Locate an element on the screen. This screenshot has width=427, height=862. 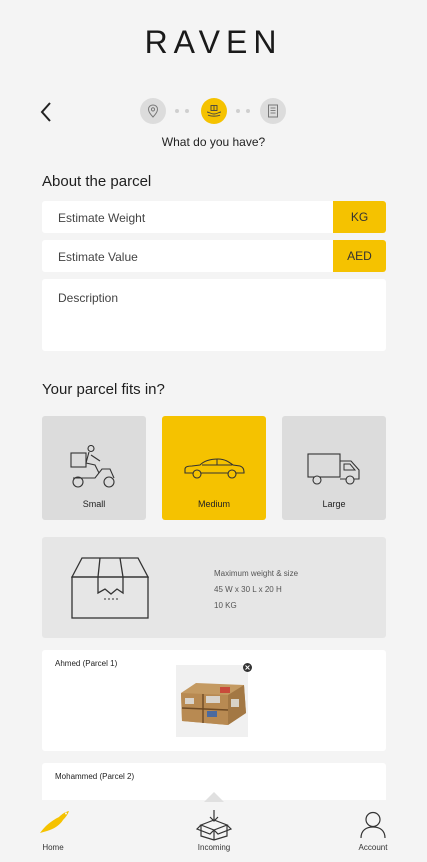
parcel-owner-name: Mohammed (Parcel 2) is located at coordinates (95, 776).